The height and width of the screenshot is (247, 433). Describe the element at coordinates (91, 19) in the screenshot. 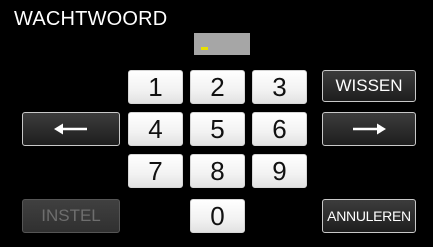

I see `screen-title: WACHTWOORD` at that location.